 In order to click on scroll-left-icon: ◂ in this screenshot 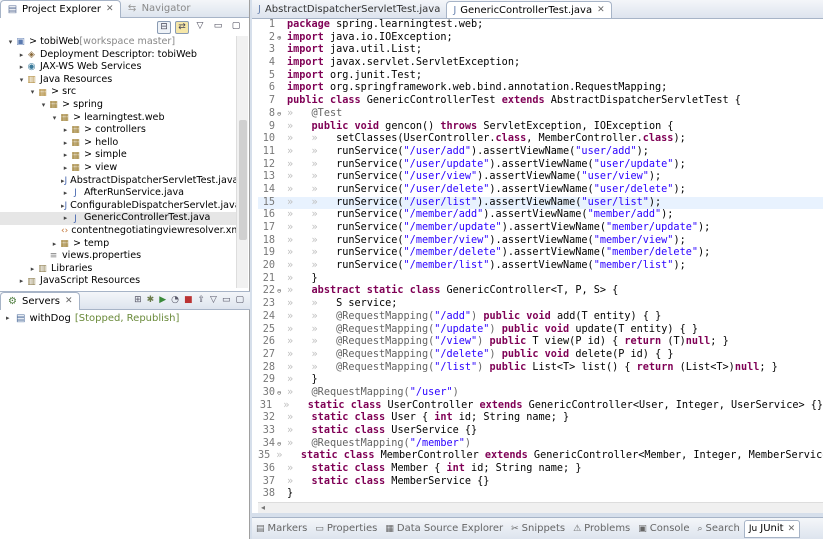, I will do `click(263, 507)`.